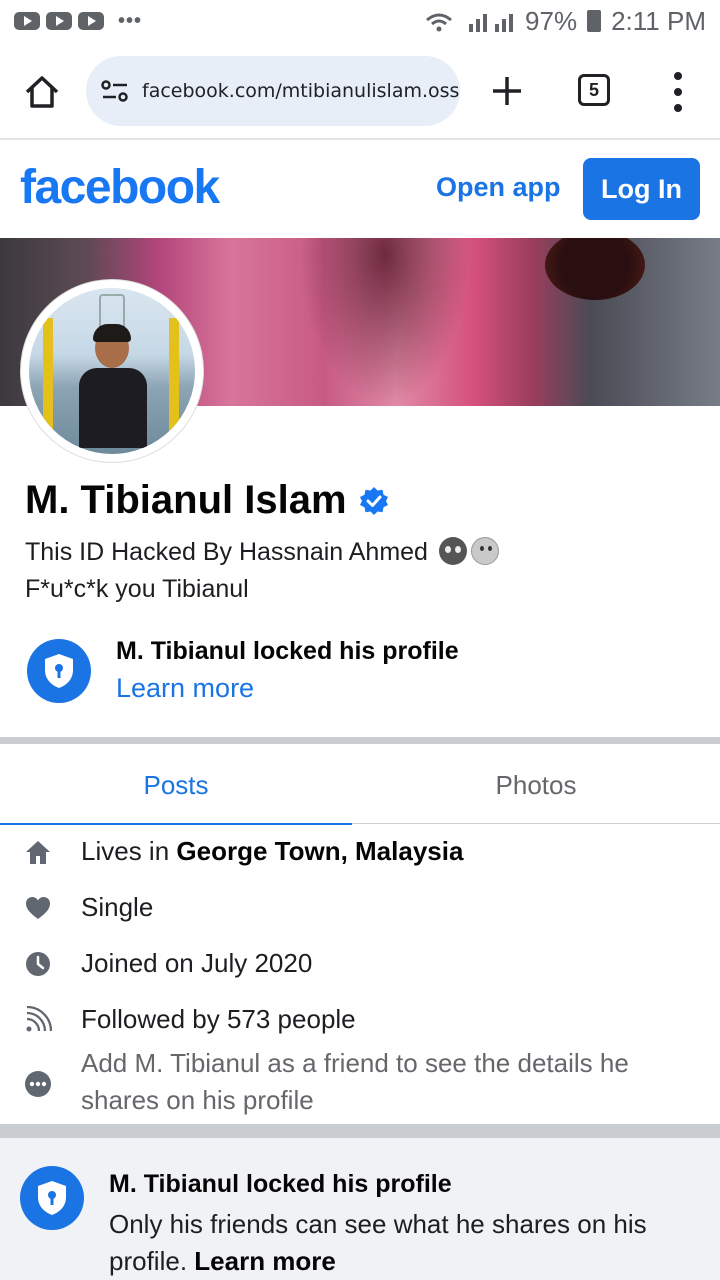 The image size is (720, 1280). Describe the element at coordinates (536, 785) in the screenshot. I see `tab-photos: Photos` at that location.